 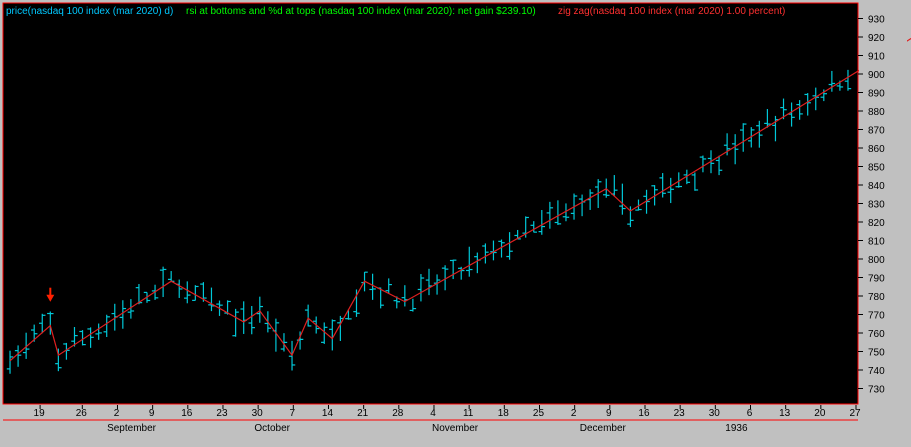 What do you see at coordinates (272, 428) in the screenshot?
I see `month-label: October` at bounding box center [272, 428].